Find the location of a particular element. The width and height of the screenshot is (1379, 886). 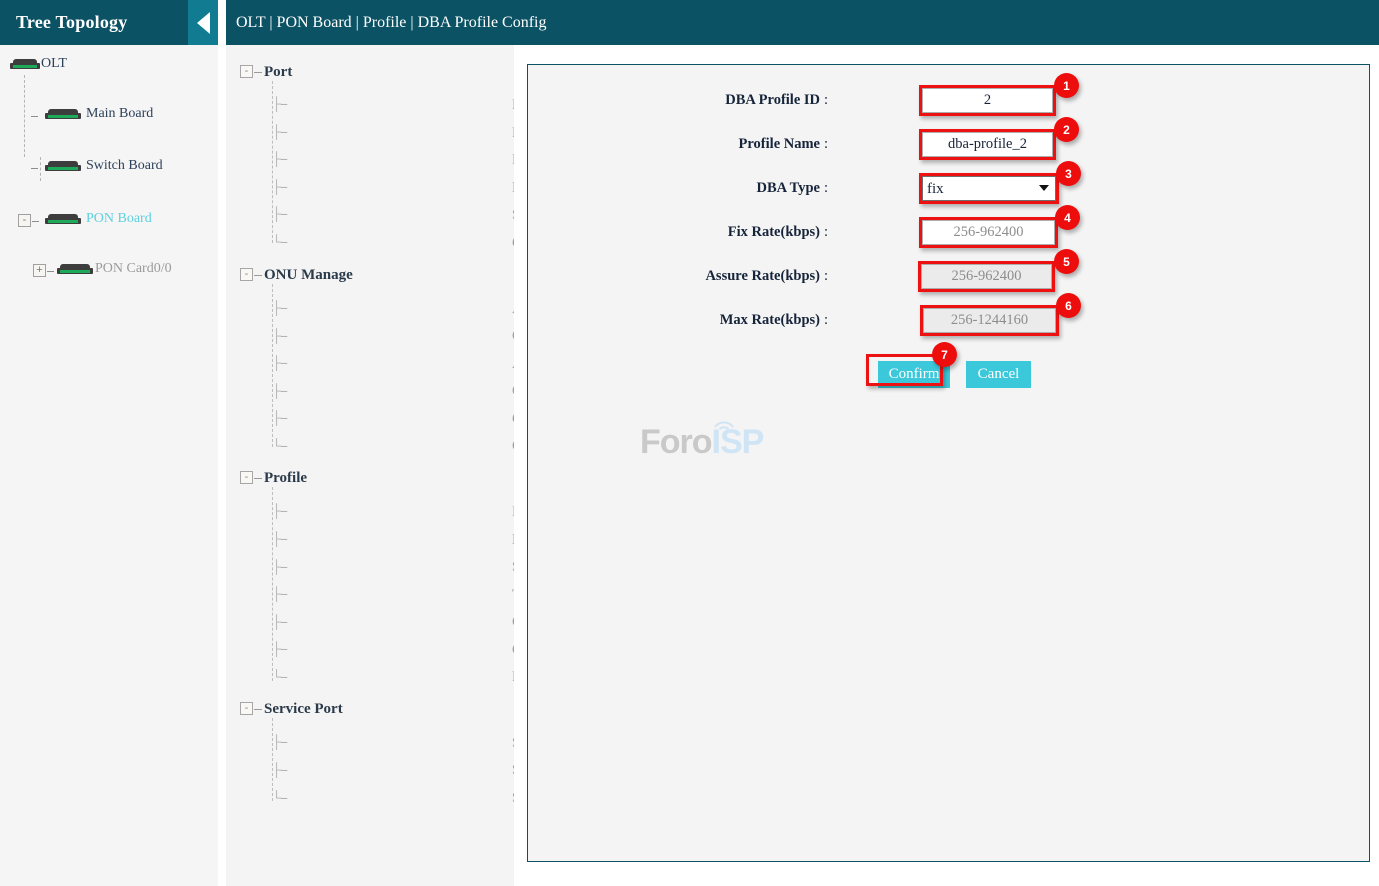

antenna-signal-icon is located at coordinates (724, 425).